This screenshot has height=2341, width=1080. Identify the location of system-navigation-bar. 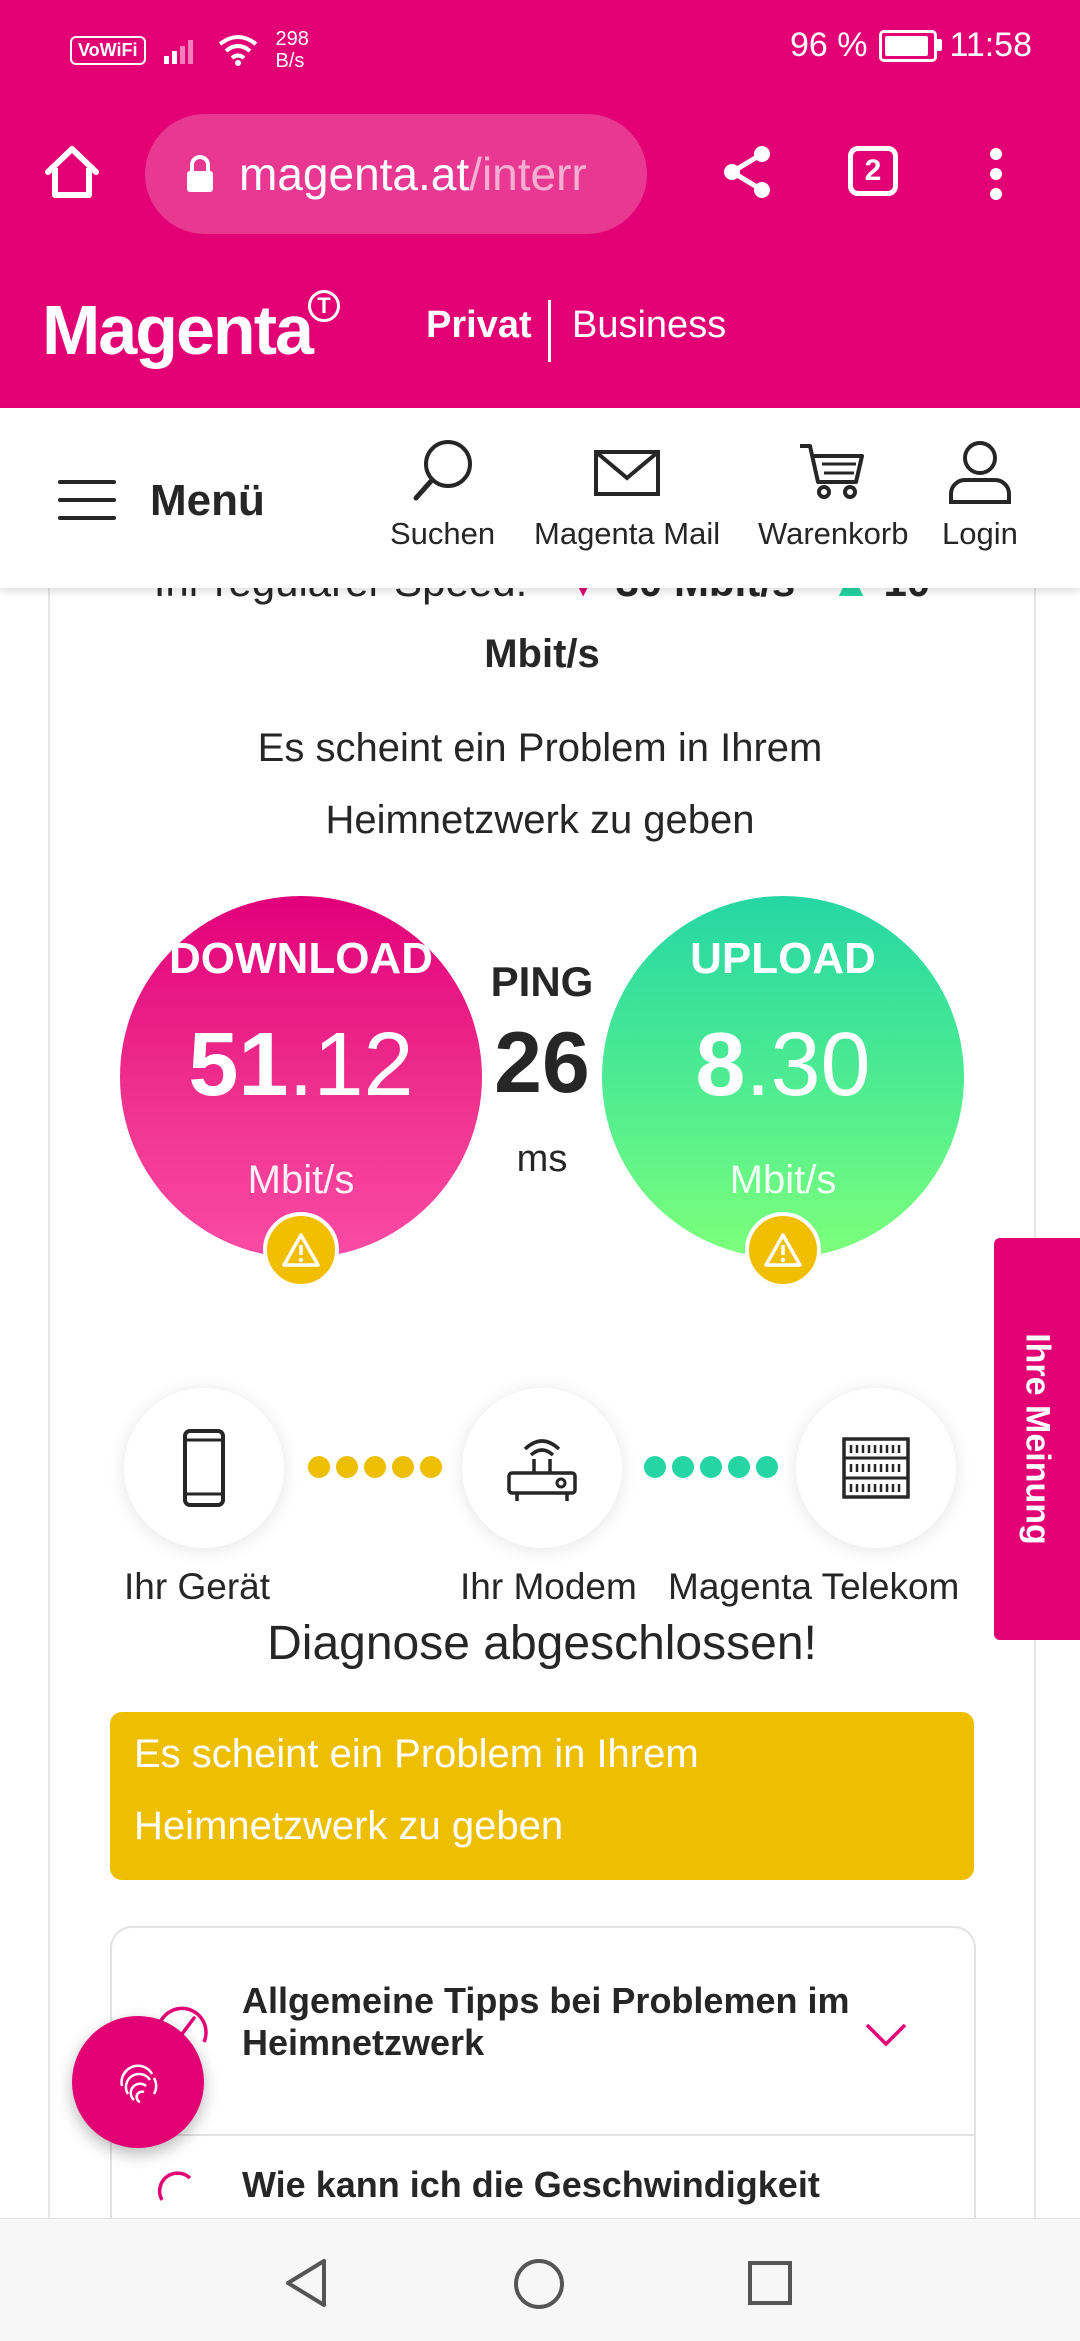
(540, 2279).